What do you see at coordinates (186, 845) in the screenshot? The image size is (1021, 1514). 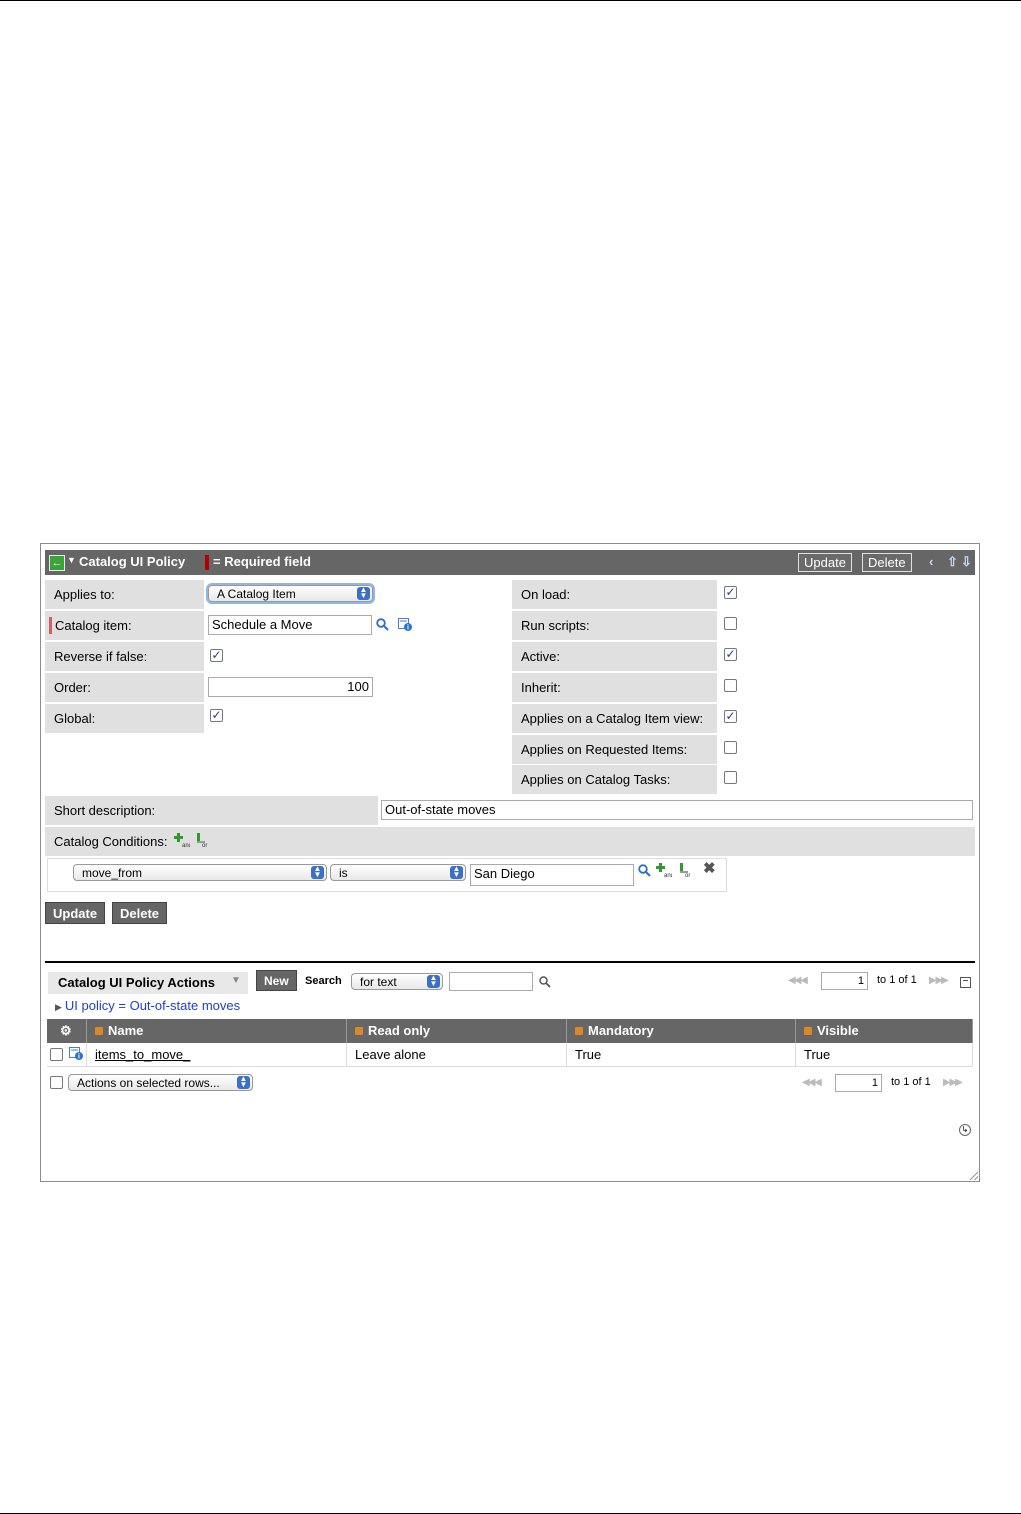 I see `svg-text: and` at bounding box center [186, 845].